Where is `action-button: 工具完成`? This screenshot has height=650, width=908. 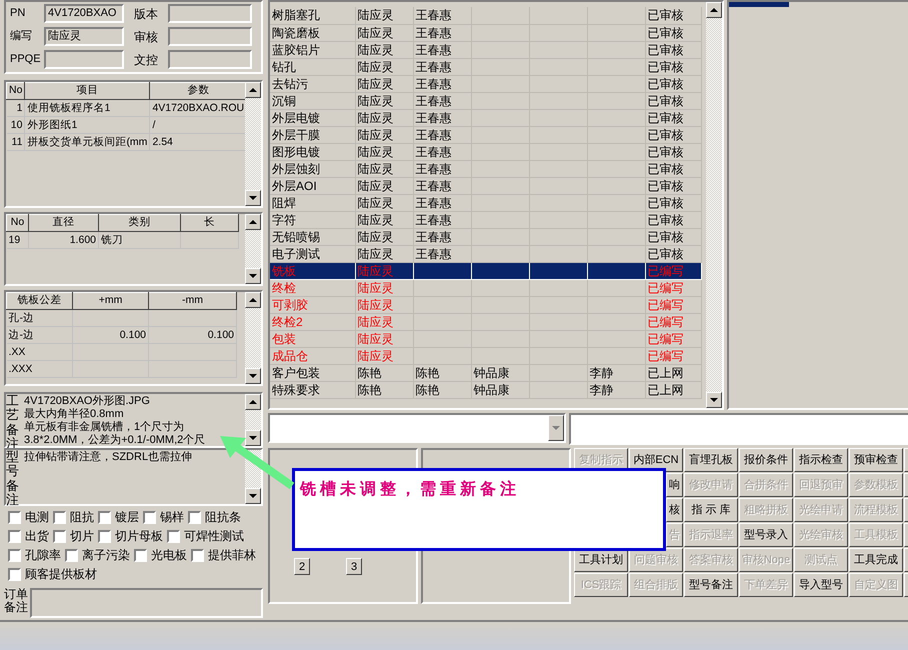
action-button: 工具完成 is located at coordinates (876, 560).